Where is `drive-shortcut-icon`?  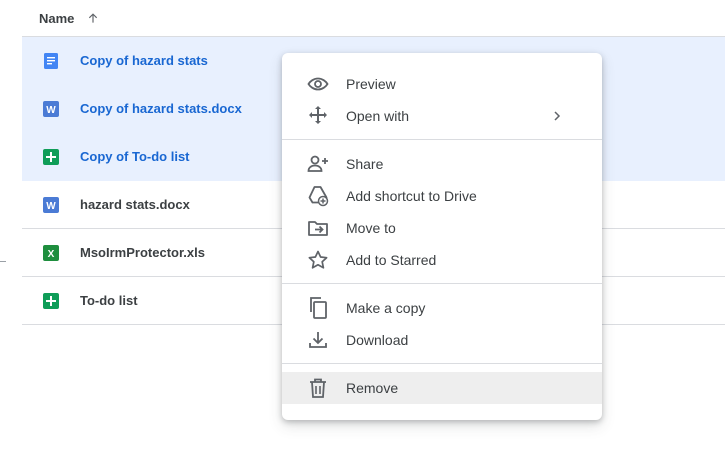
drive-shortcut-icon is located at coordinates (318, 196).